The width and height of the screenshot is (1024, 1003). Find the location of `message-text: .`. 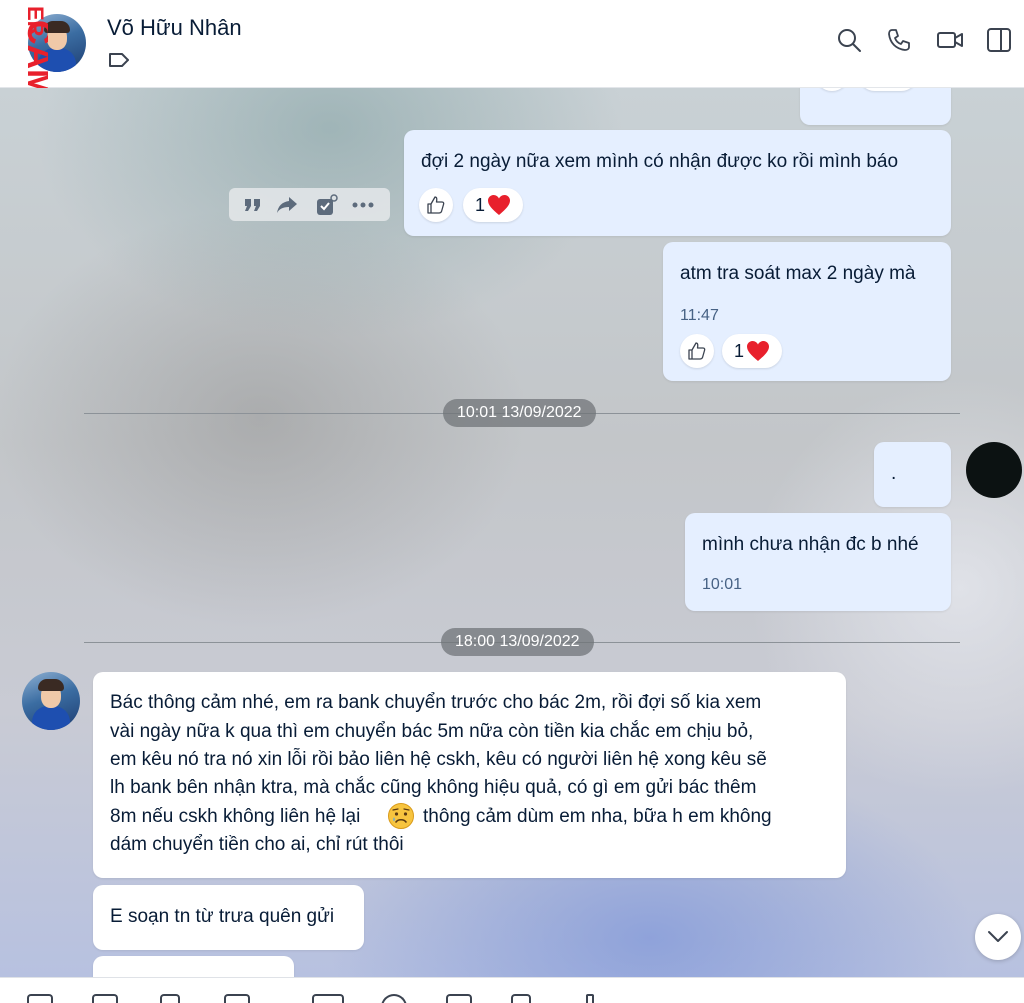

message-text: . is located at coordinates (894, 473).